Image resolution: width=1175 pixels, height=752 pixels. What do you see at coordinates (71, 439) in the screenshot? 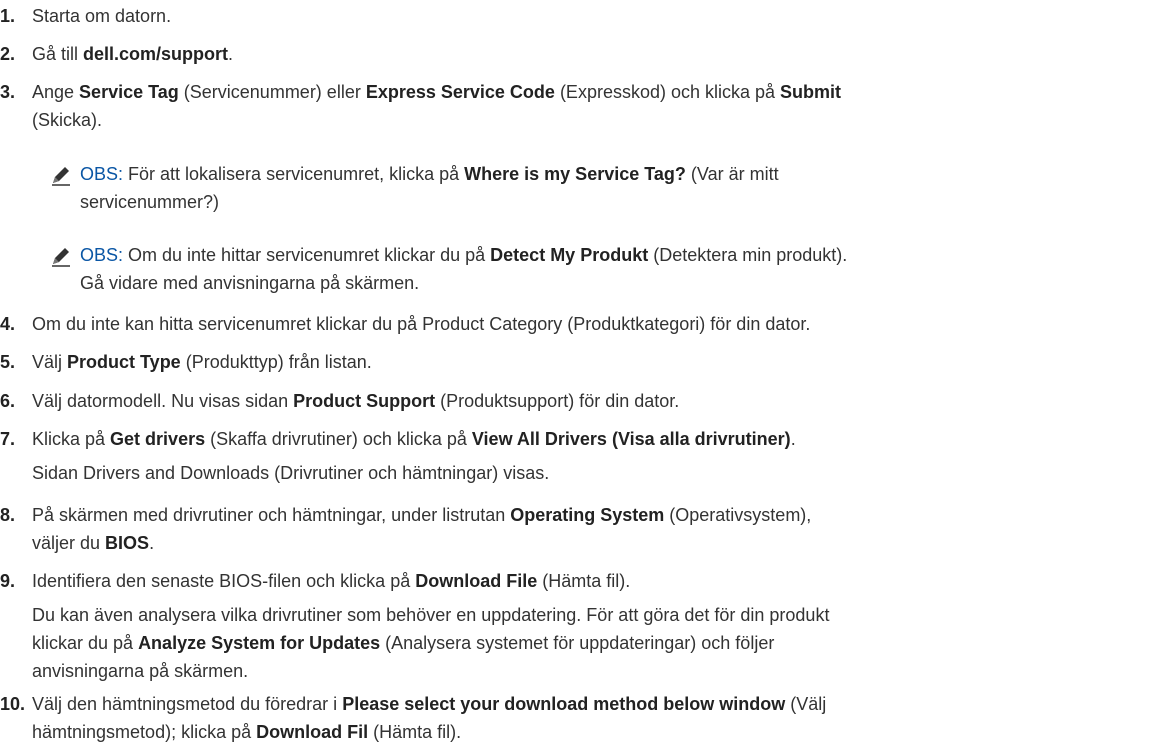
I see `text-run: Klicka på` at bounding box center [71, 439].